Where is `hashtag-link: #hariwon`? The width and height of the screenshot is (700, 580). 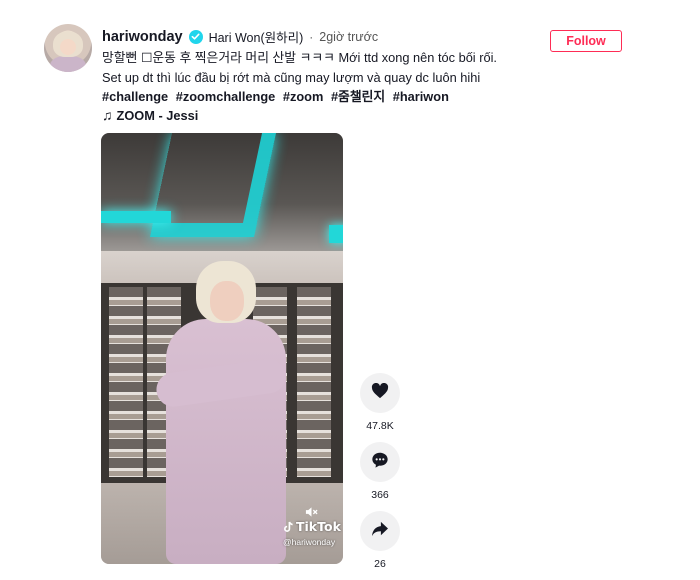 hashtag-link: #hariwon is located at coordinates (421, 96).